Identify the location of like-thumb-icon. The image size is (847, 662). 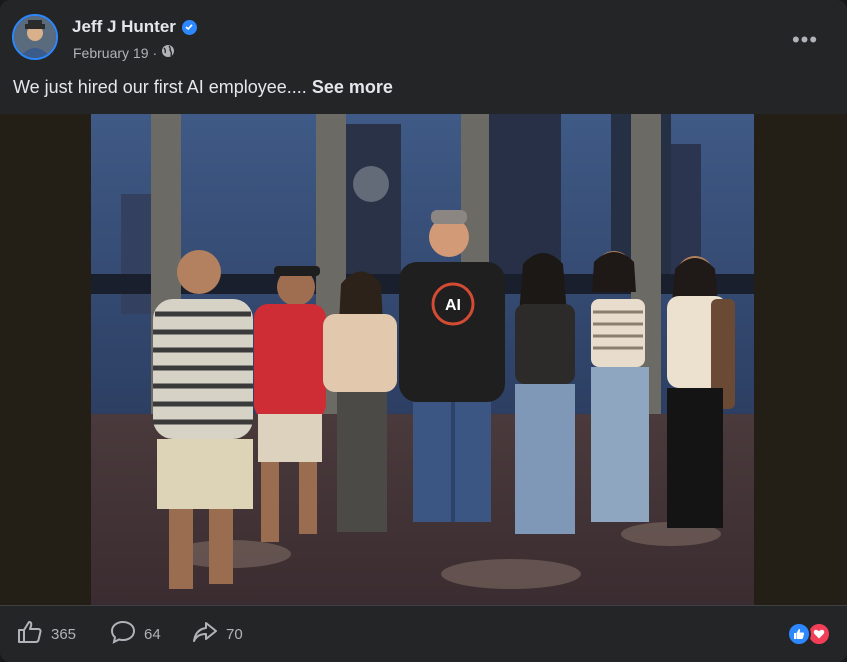
(30, 634).